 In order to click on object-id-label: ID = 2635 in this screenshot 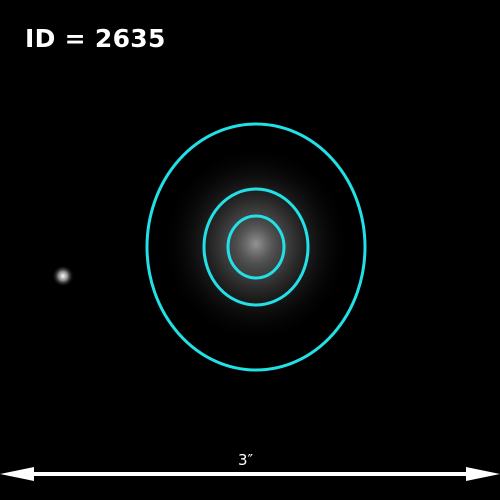, I will do `click(95, 38)`.